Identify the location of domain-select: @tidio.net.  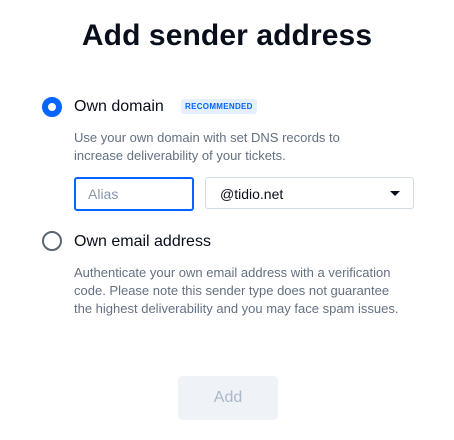
(309, 193).